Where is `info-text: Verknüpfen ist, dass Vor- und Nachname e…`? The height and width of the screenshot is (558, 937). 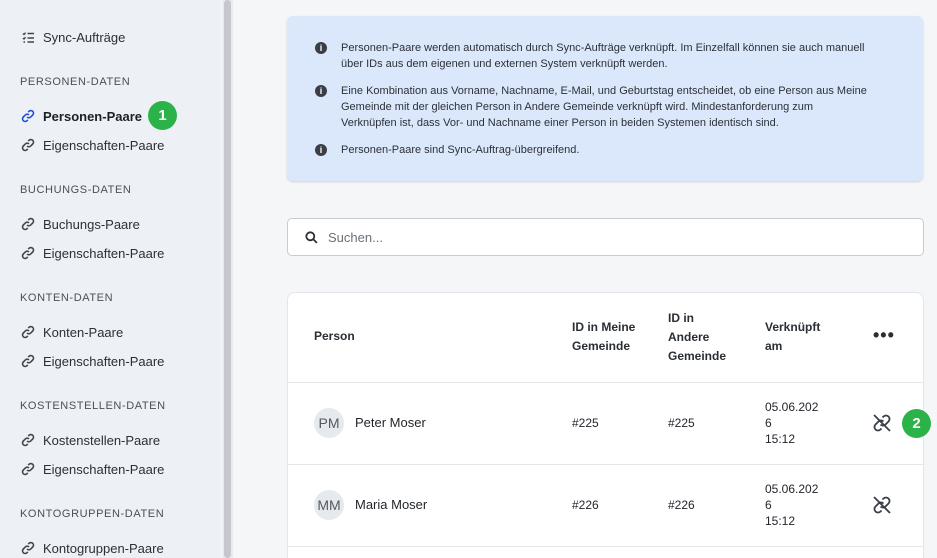
info-text: Verknüpfen ist, dass Vor- und Nachname e… is located at coordinates (560, 123).